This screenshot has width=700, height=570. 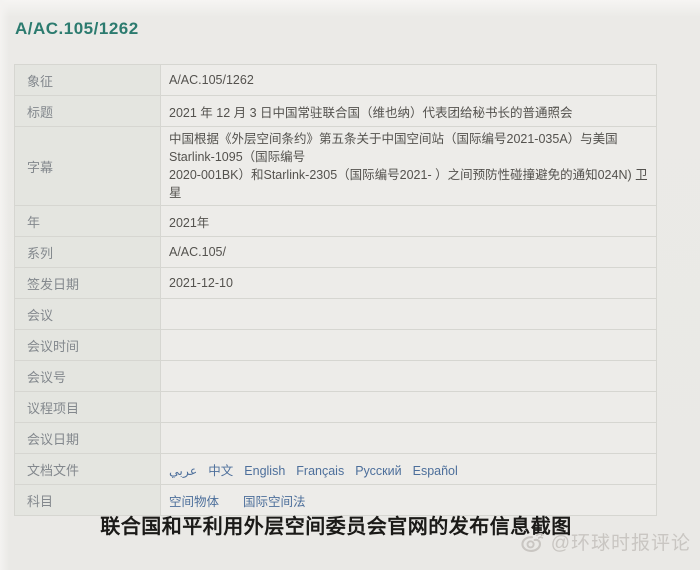 I want to click on row-label: 会议, so click(x=87, y=314).